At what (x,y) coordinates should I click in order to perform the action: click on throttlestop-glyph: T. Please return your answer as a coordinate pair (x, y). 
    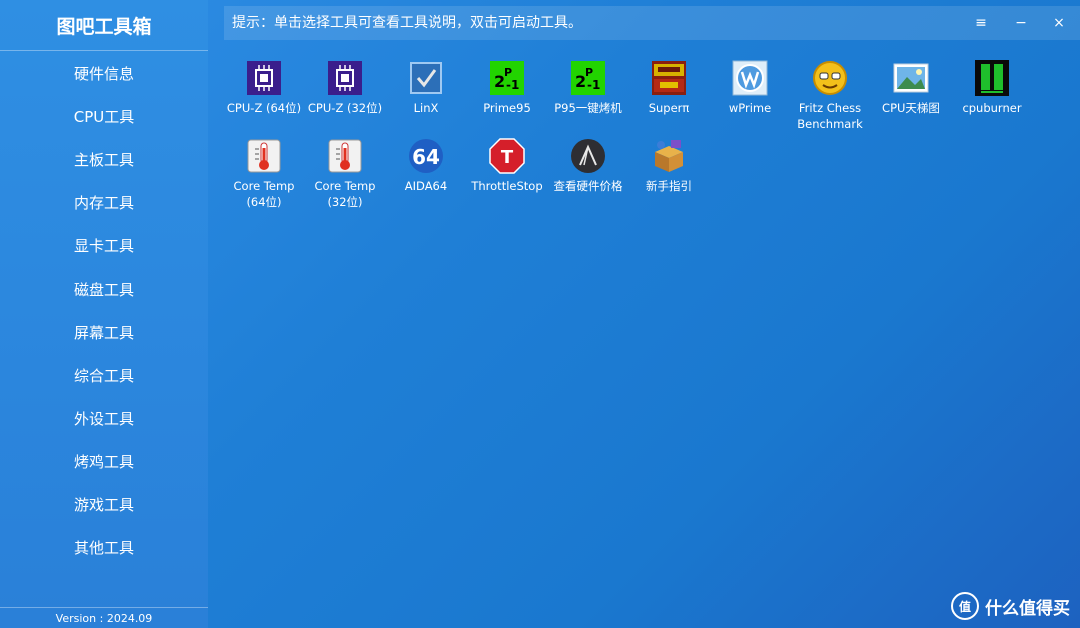
    Looking at the image, I should click on (507, 157).